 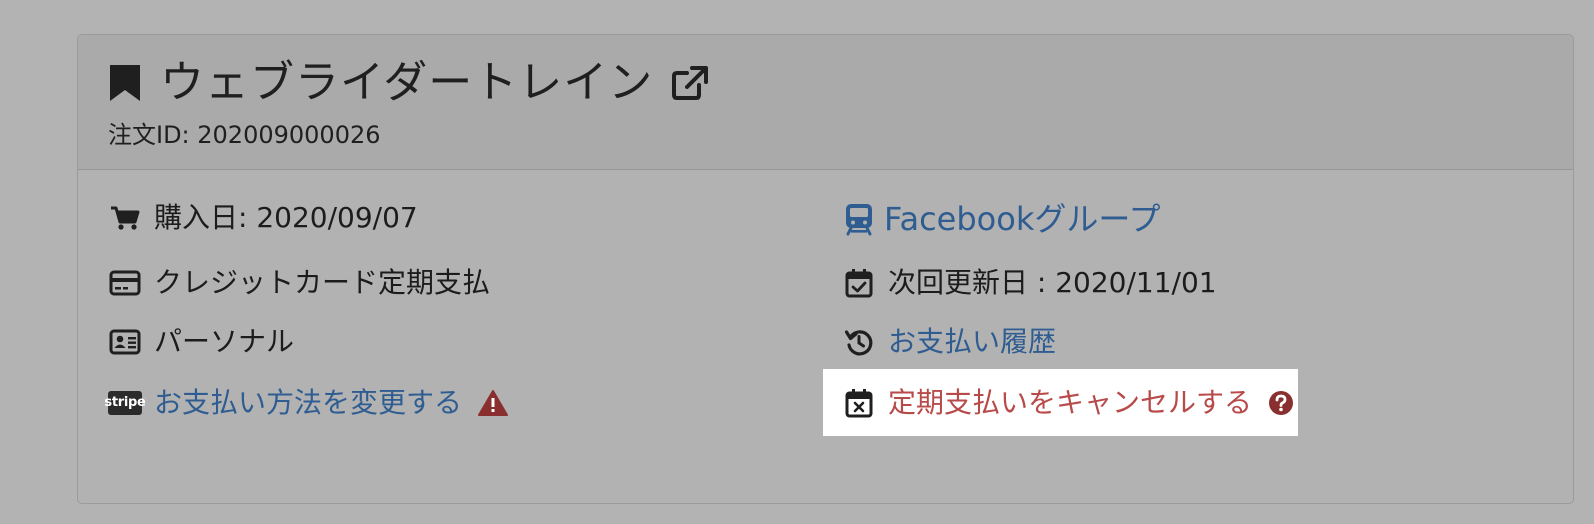 What do you see at coordinates (224, 341) in the screenshot?
I see `account-type: パーソナル` at bounding box center [224, 341].